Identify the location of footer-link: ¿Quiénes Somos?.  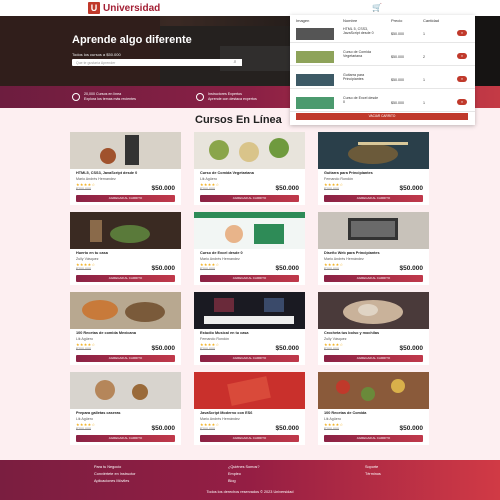
(243, 467).